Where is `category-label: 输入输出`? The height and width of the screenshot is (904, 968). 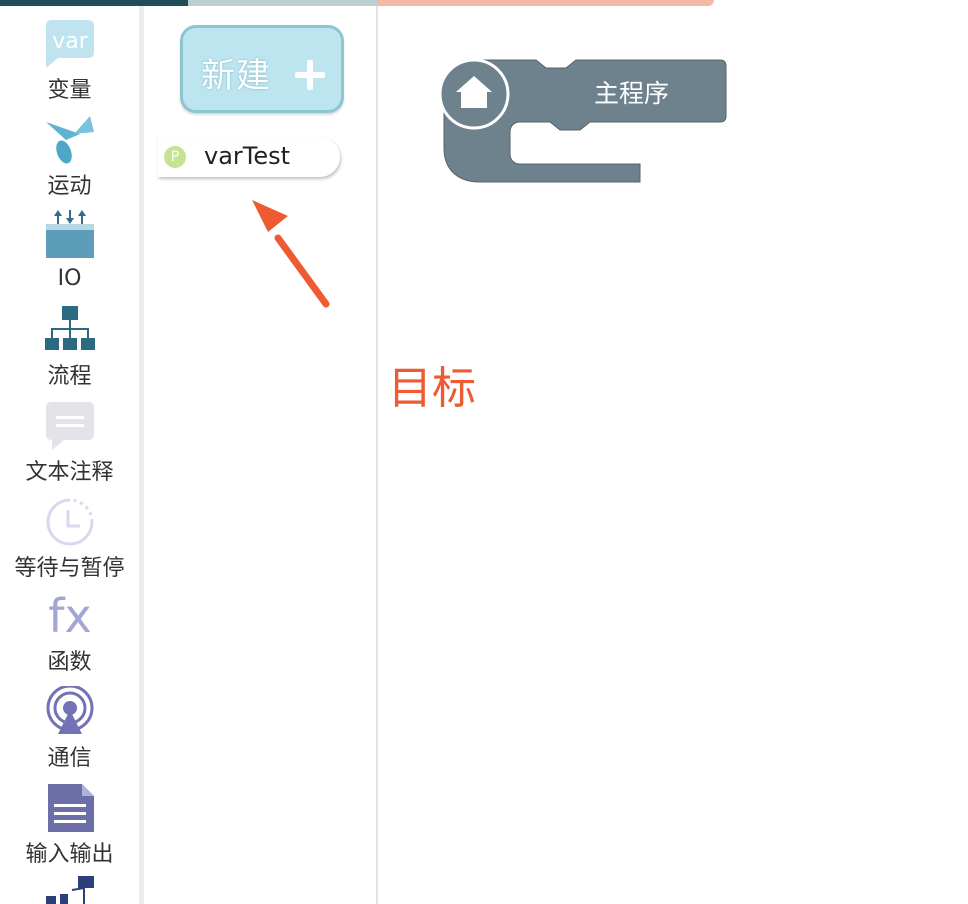 category-label: 输入输出 is located at coordinates (69, 854).